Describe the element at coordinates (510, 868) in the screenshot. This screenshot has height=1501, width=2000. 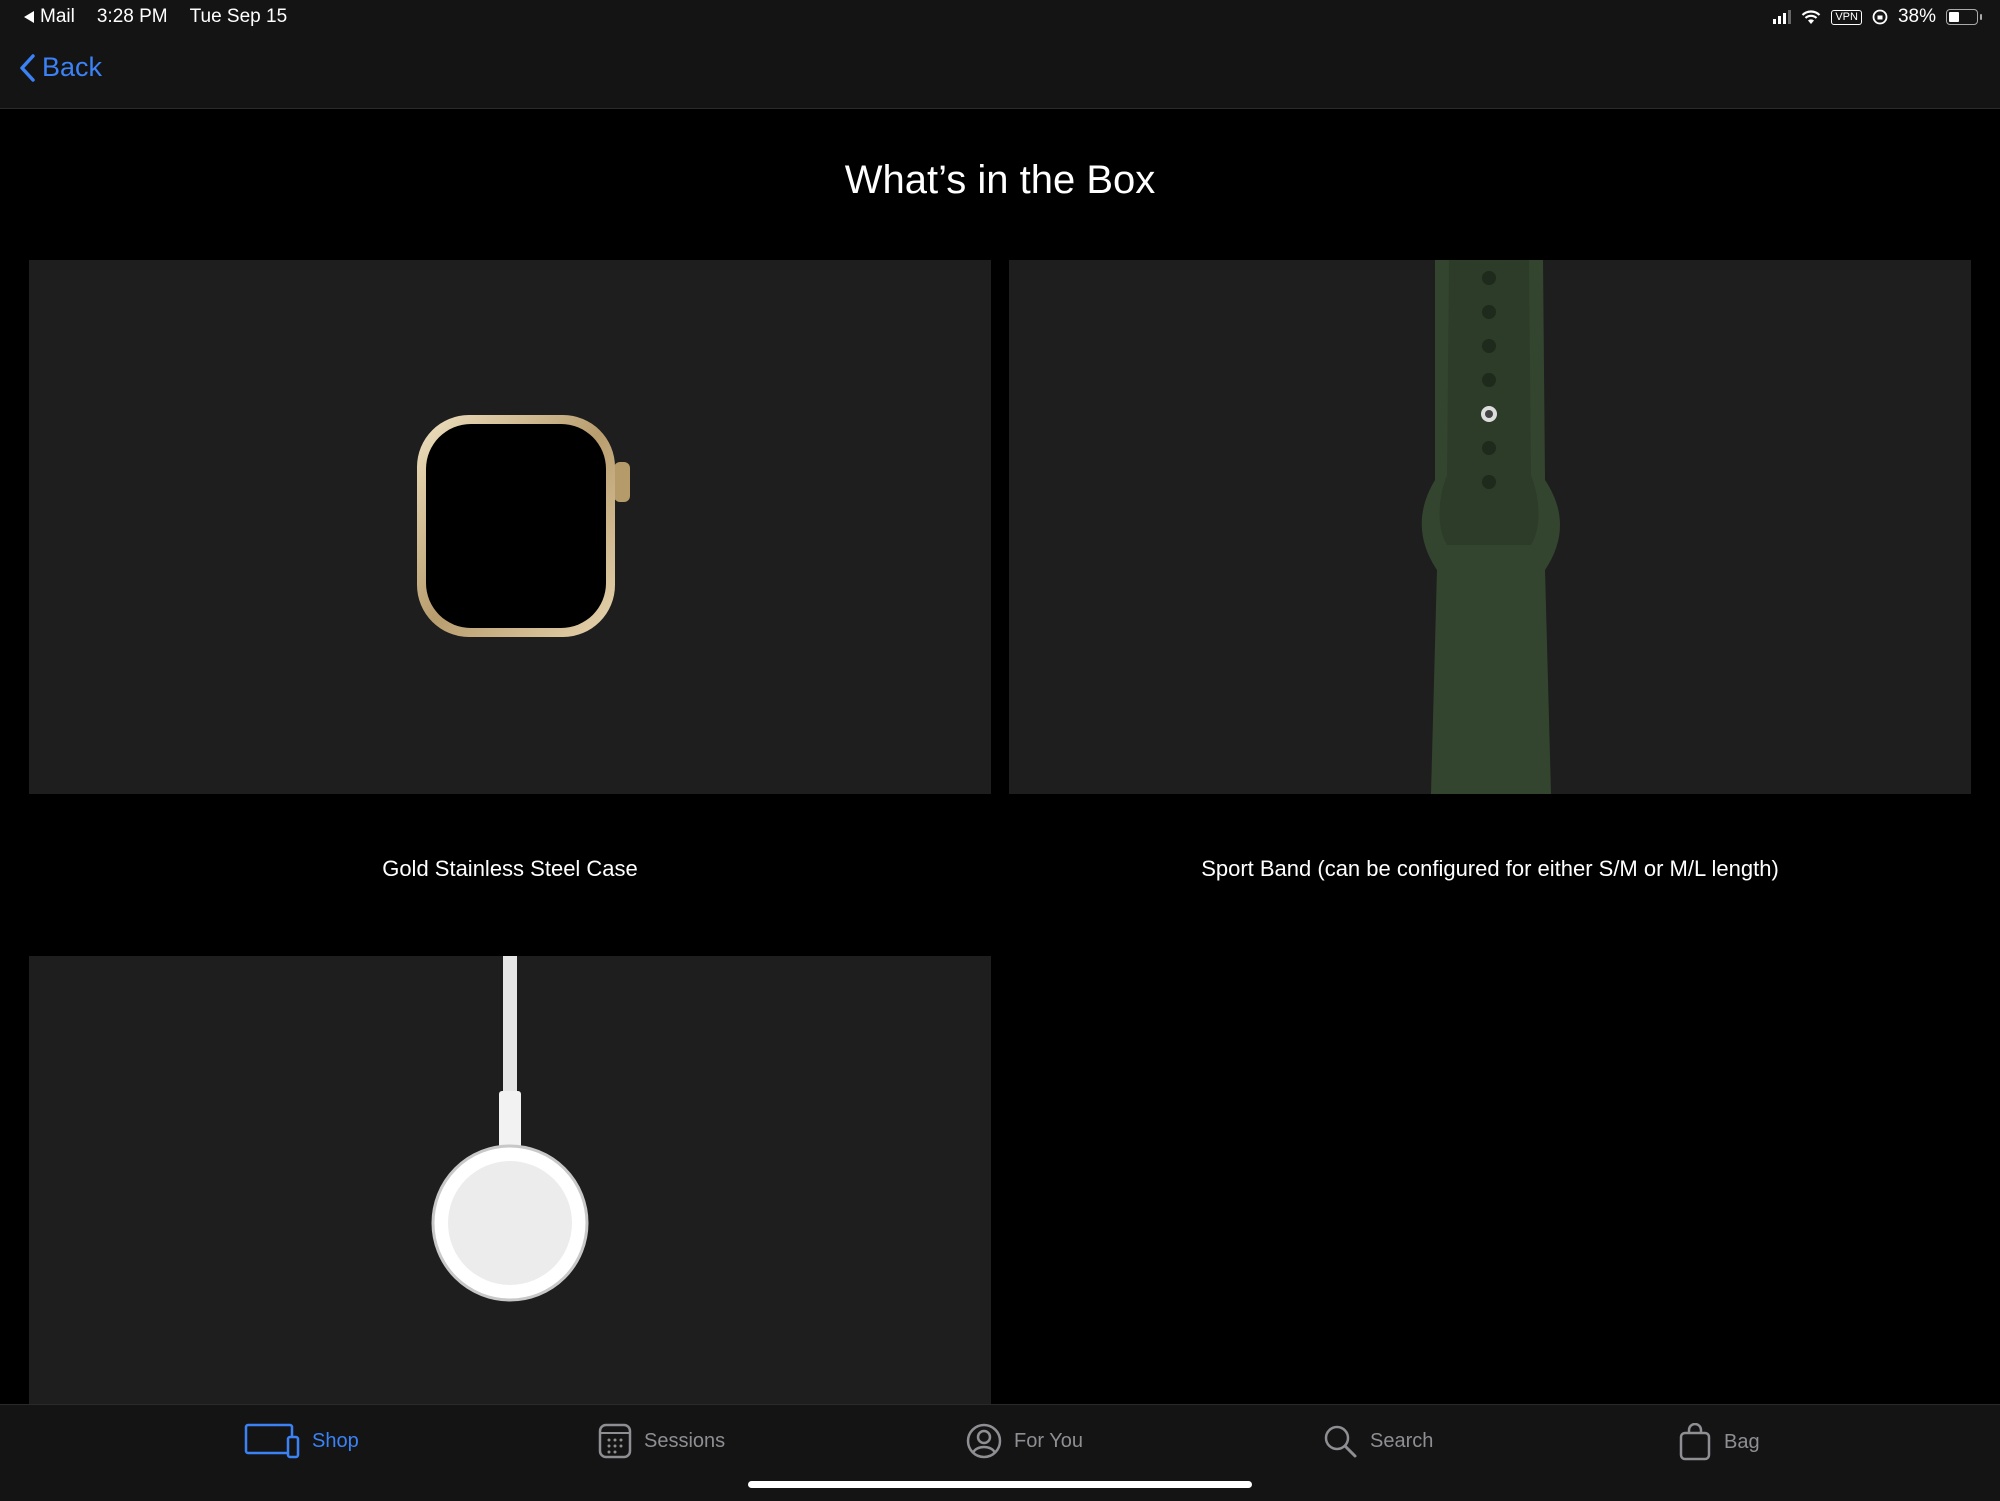
I see `item-caption: Gold Stainless Steel Case` at that location.